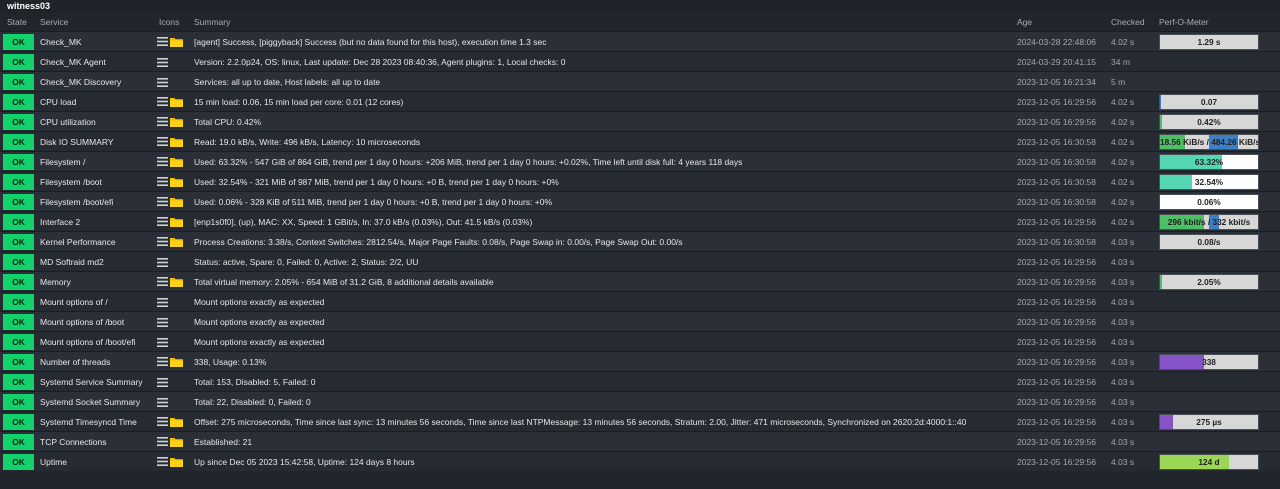 This screenshot has height=489, width=1280. What do you see at coordinates (96, 161) in the screenshot?
I see `service-name: Filesystem /` at bounding box center [96, 161].